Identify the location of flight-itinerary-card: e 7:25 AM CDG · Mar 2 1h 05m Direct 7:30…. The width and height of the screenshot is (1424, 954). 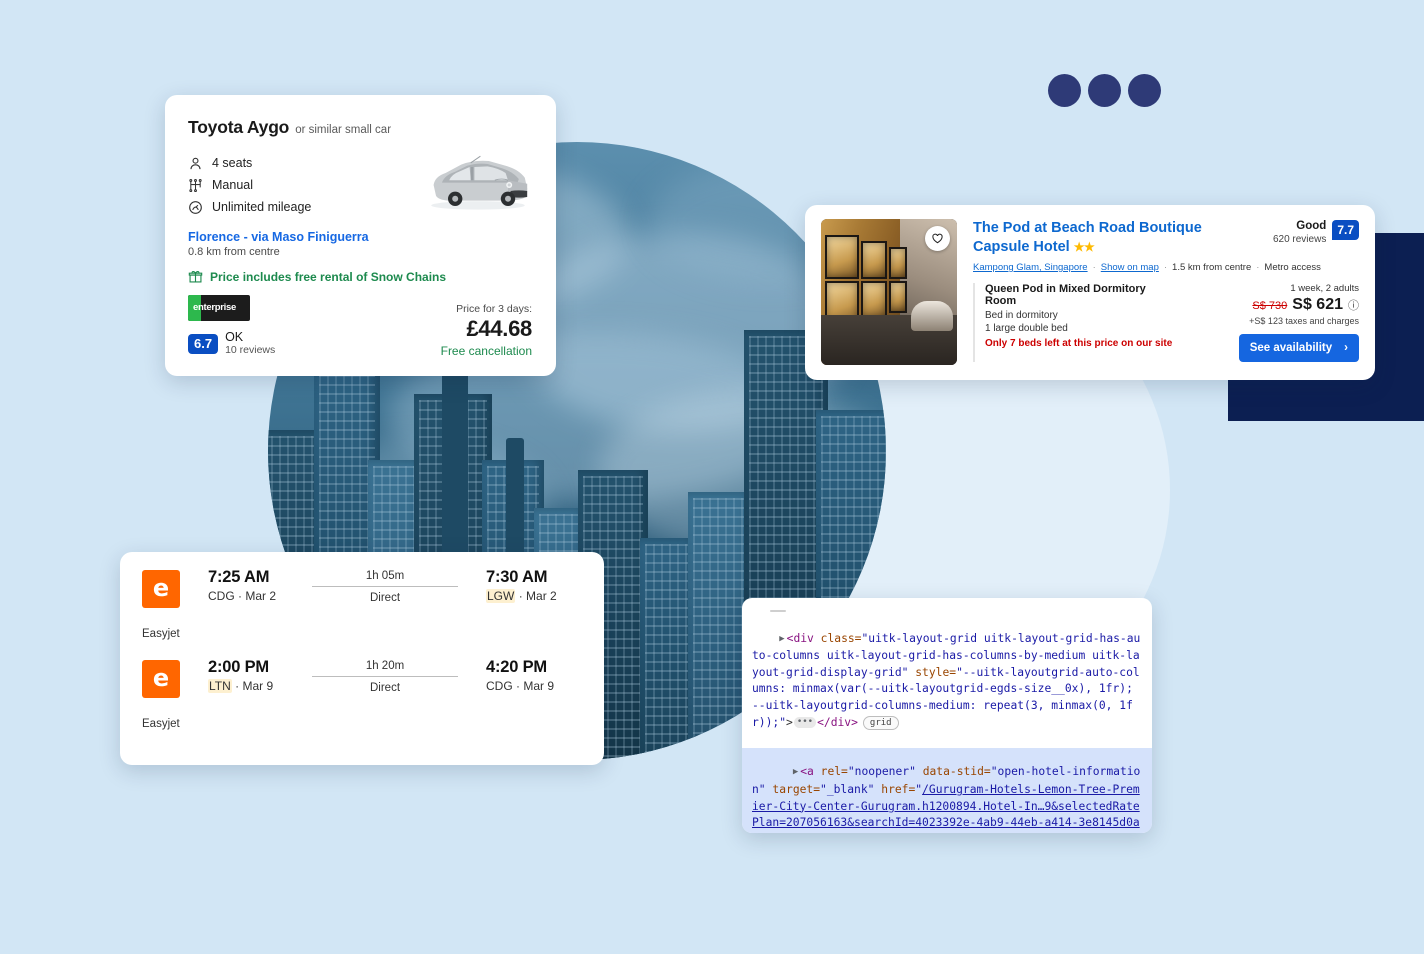
(362, 658).